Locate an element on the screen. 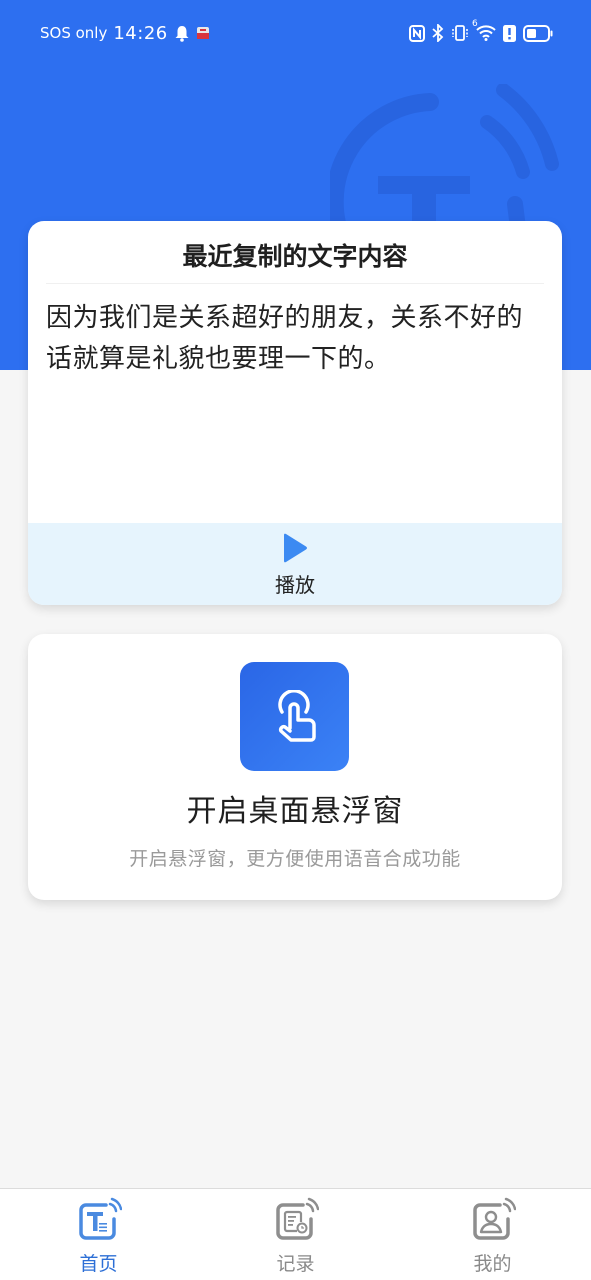 The width and height of the screenshot is (591, 1280). nav-label-records: 记录 is located at coordinates (295, 1264).